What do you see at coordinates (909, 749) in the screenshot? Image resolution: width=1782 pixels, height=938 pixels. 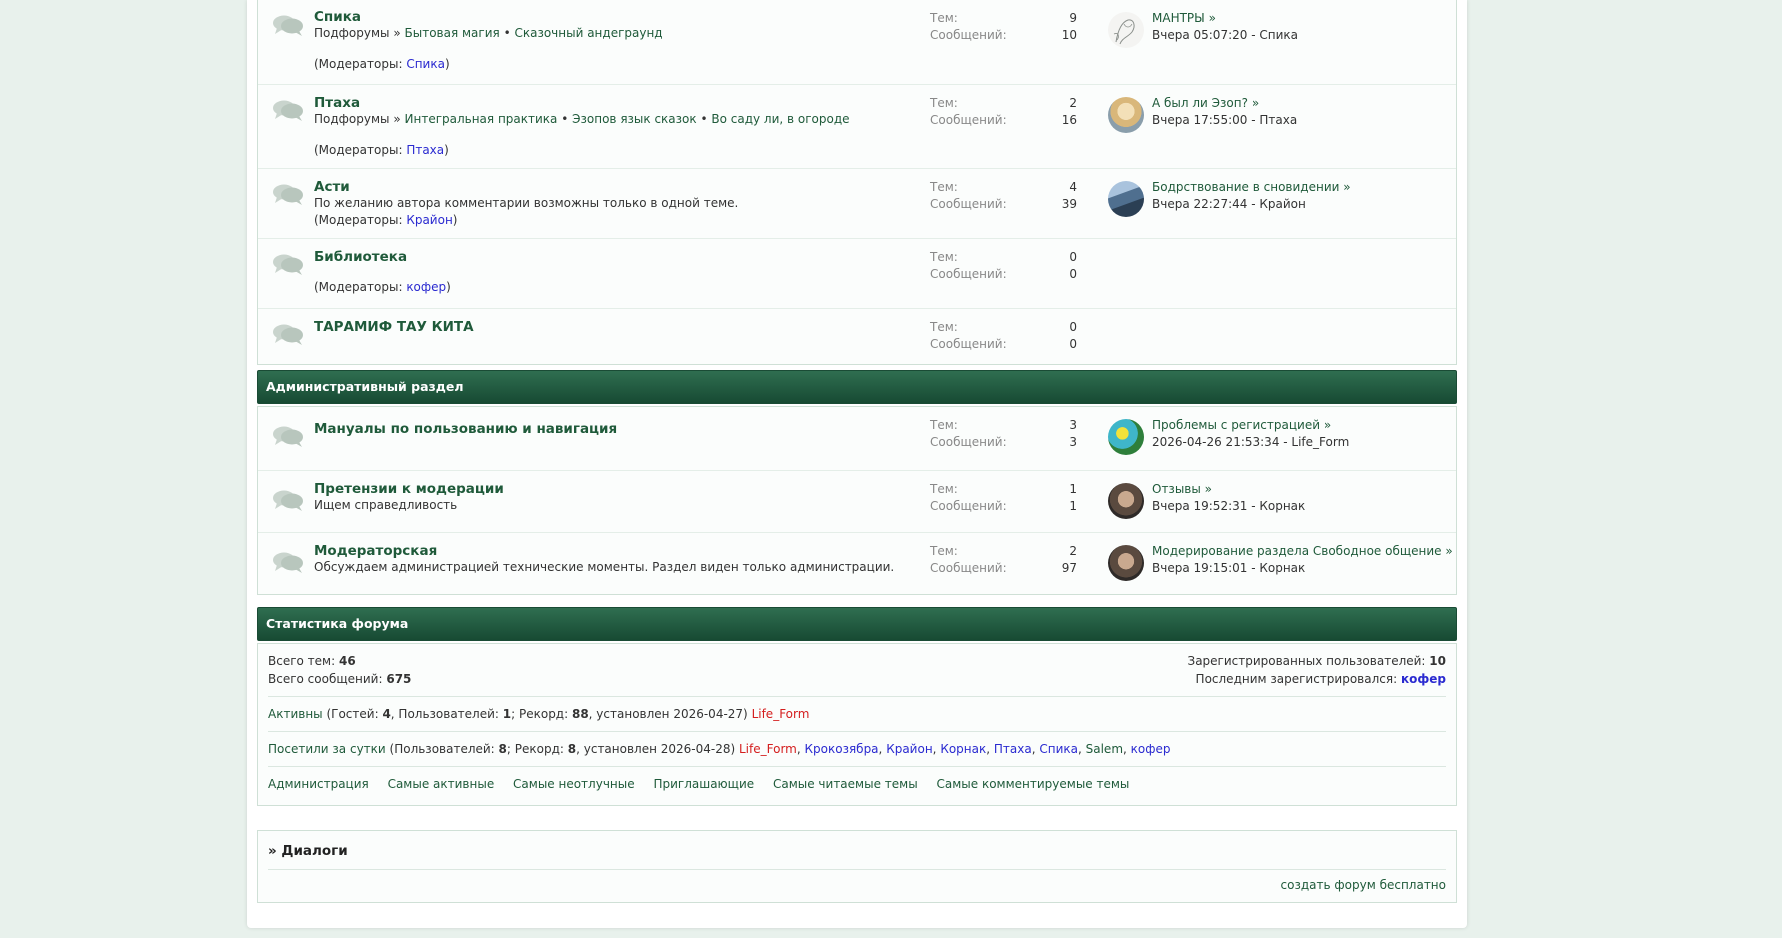 I see `visited-user-link: Крайон` at bounding box center [909, 749].